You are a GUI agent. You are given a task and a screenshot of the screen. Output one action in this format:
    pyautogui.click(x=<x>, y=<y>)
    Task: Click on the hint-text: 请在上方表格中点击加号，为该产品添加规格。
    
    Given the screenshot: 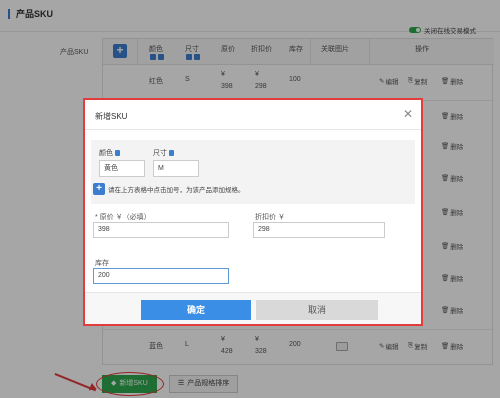 What is the action you would take?
    pyautogui.click(x=176, y=190)
    